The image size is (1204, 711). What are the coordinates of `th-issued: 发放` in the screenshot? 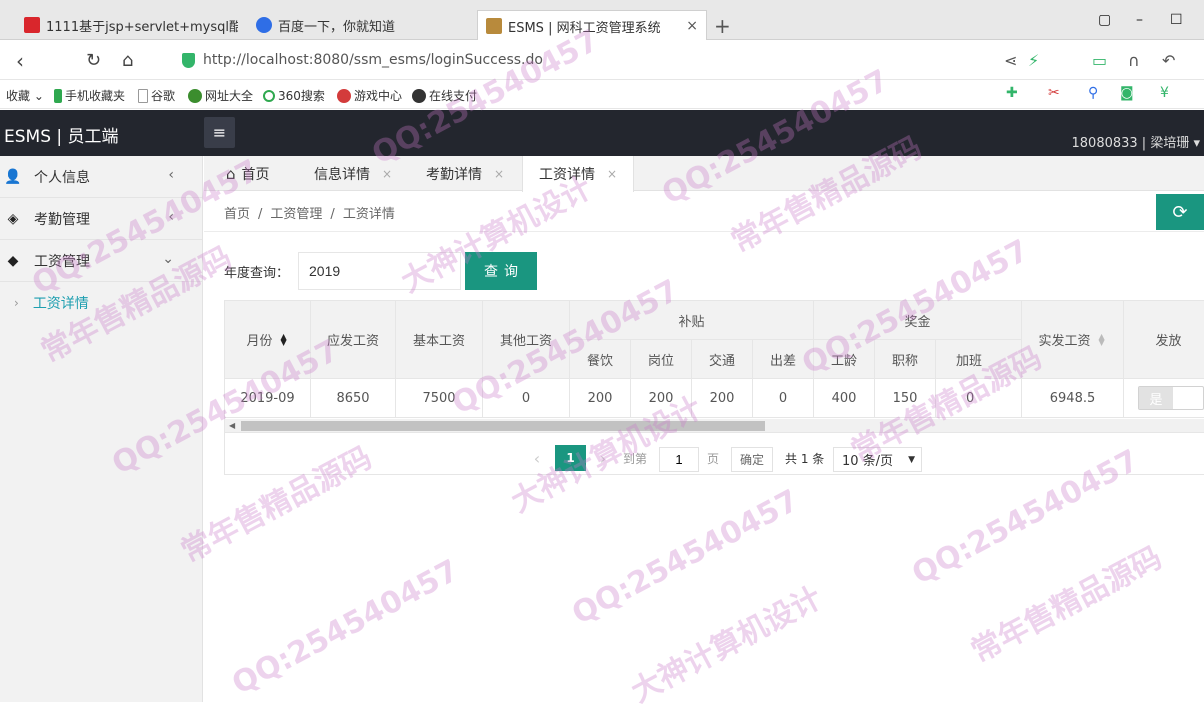 It's located at (1164, 340).